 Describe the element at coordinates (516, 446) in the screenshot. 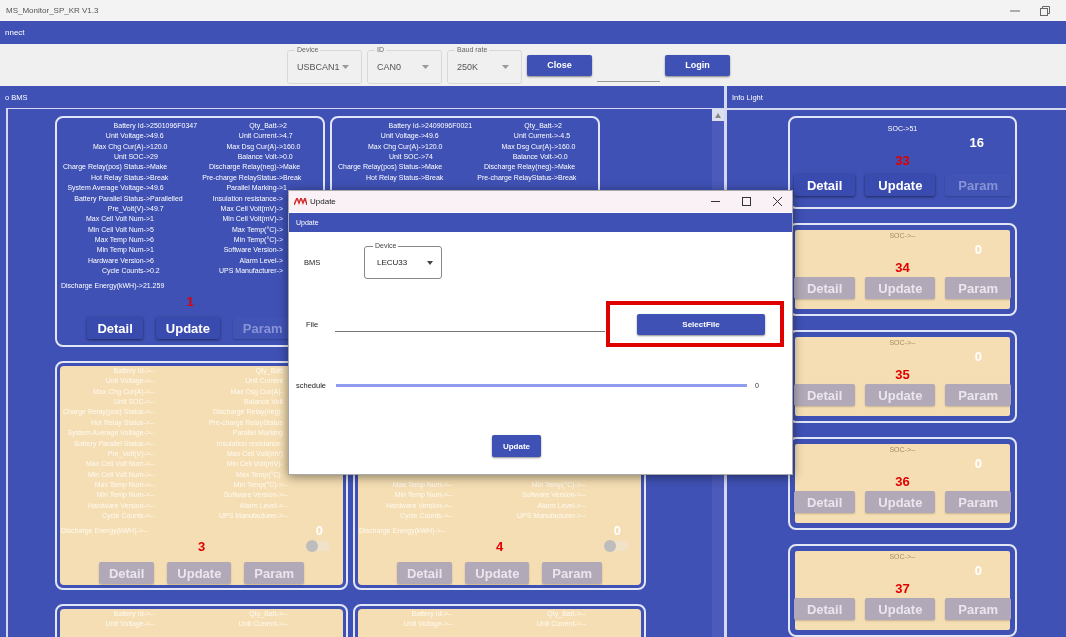

I see `update-button: Update` at that location.